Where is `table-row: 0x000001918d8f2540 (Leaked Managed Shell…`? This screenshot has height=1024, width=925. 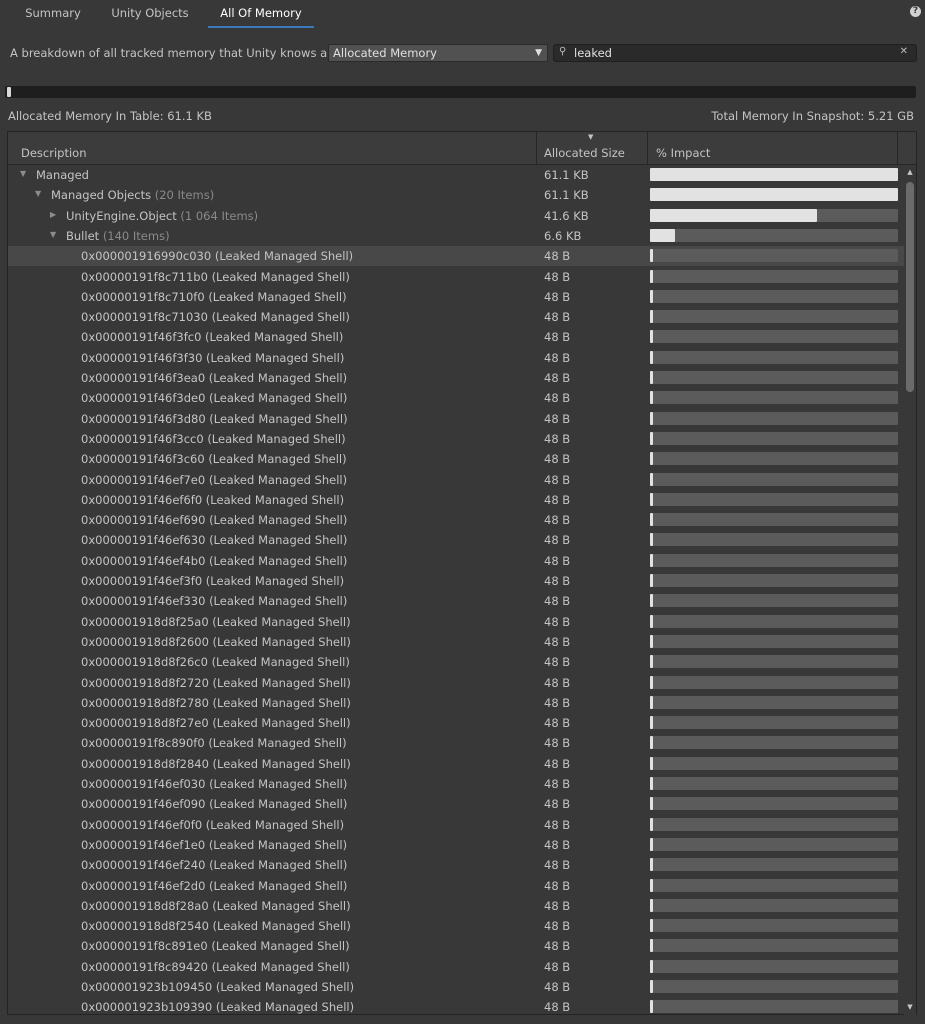 table-row: 0x000001918d8f2540 (Leaked Managed Shell… is located at coordinates (456, 926).